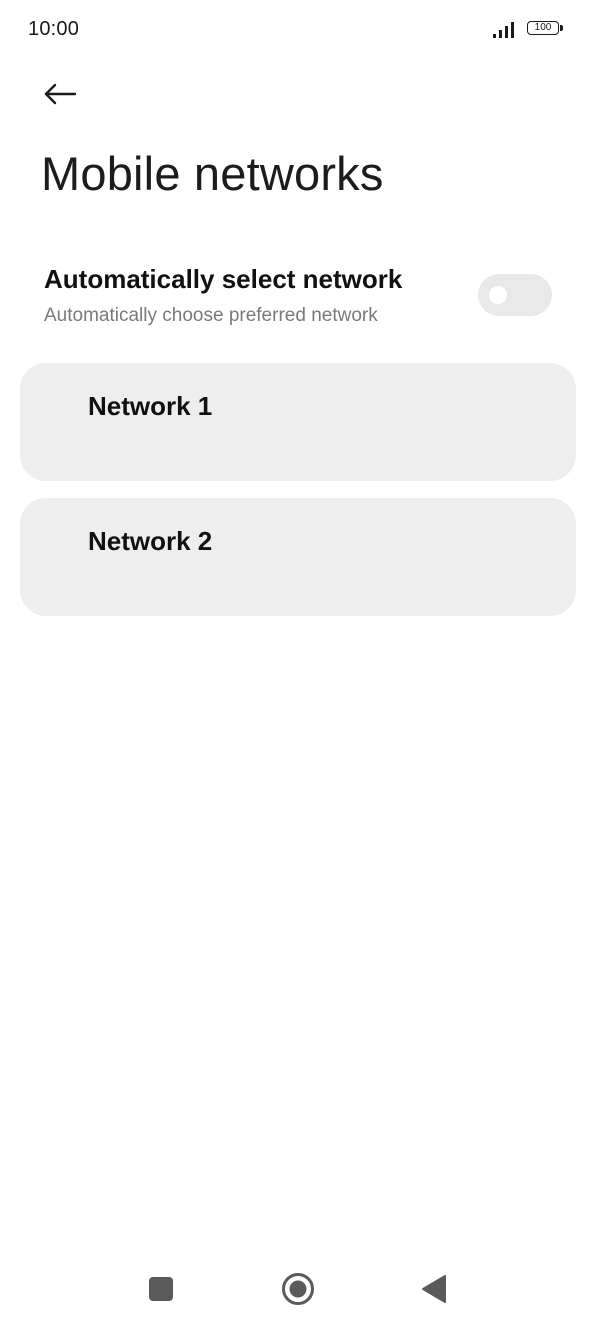 The image size is (596, 1326). Describe the element at coordinates (434, 1289) in the screenshot. I see `nav-back-button` at that location.